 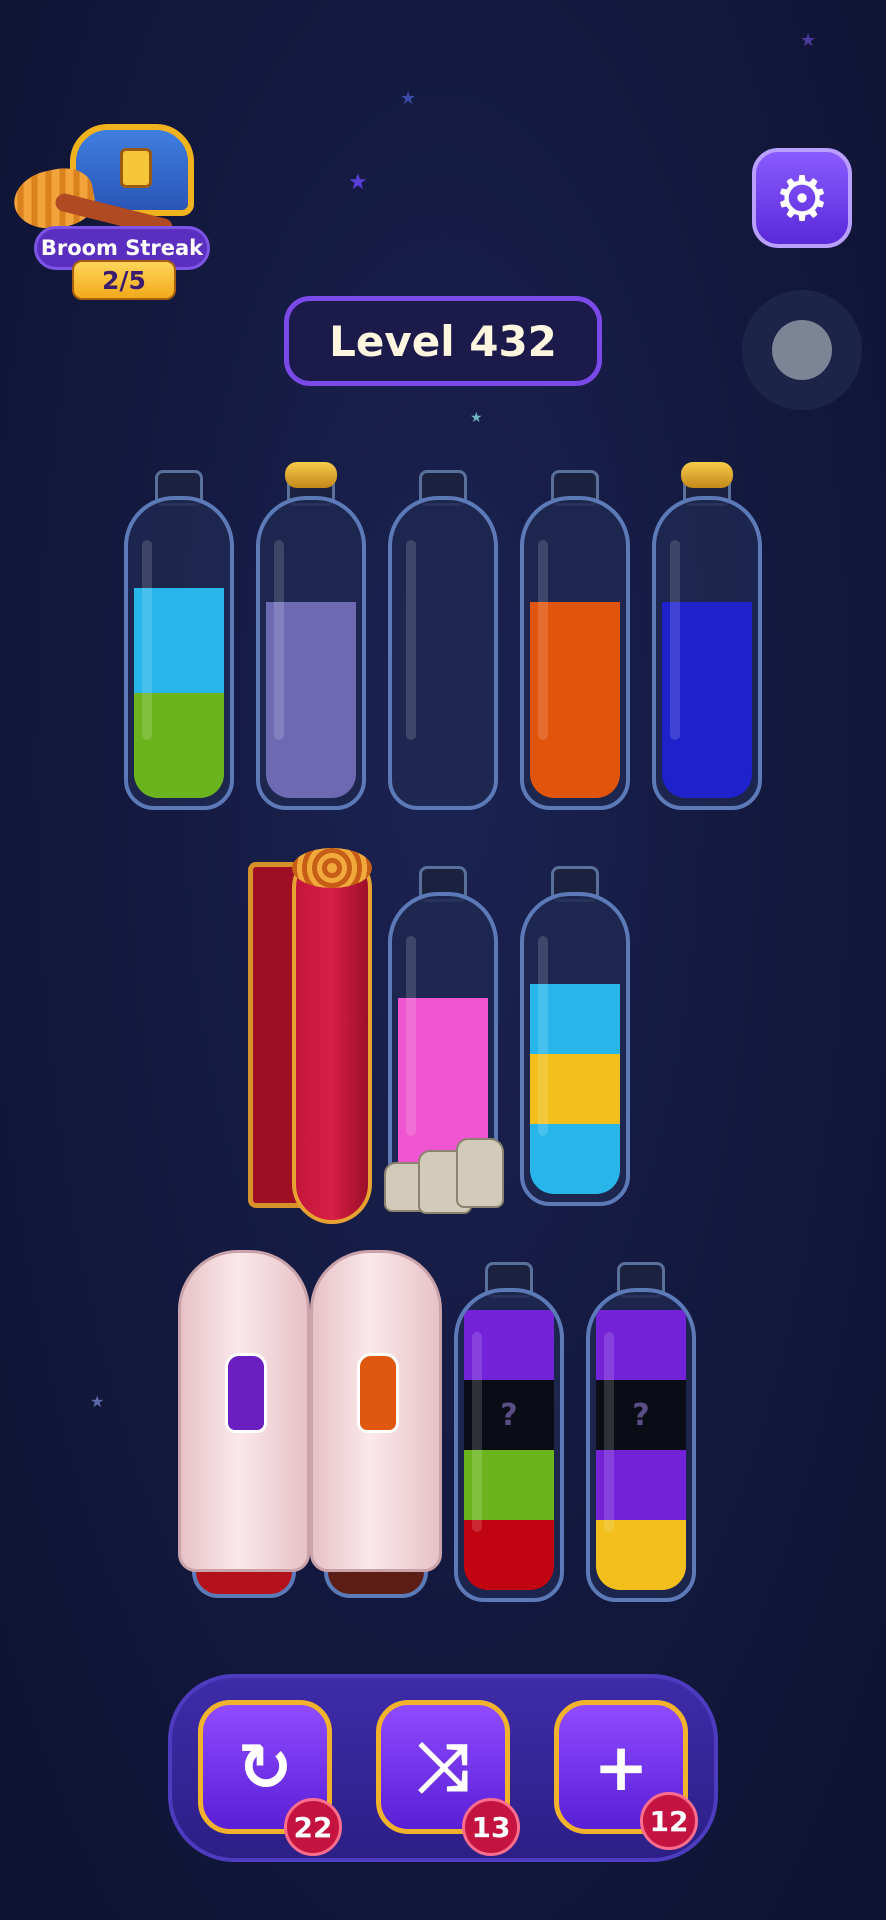 What do you see at coordinates (332, 1036) in the screenshot?
I see `scroll-roll` at bounding box center [332, 1036].